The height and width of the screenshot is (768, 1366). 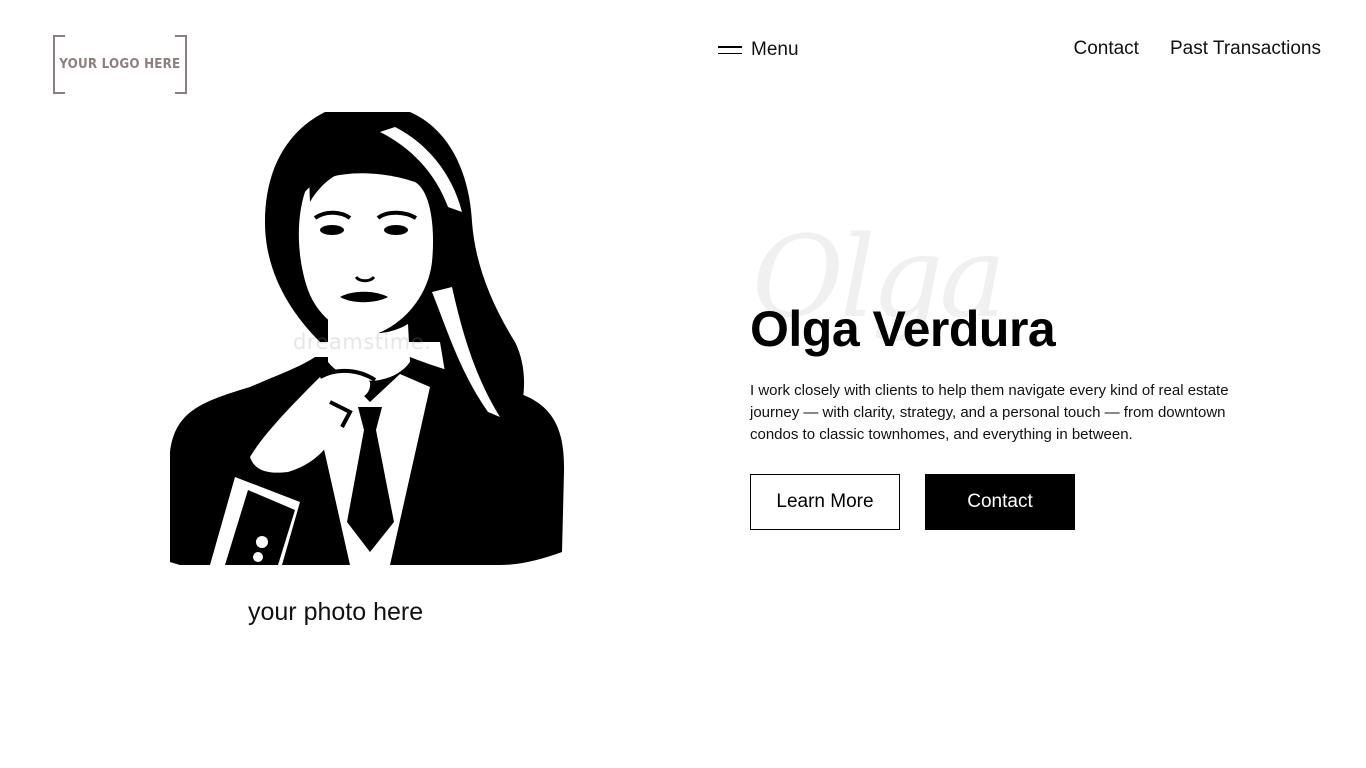 I want to click on photo-caption: your photo here, so click(x=336, y=612).